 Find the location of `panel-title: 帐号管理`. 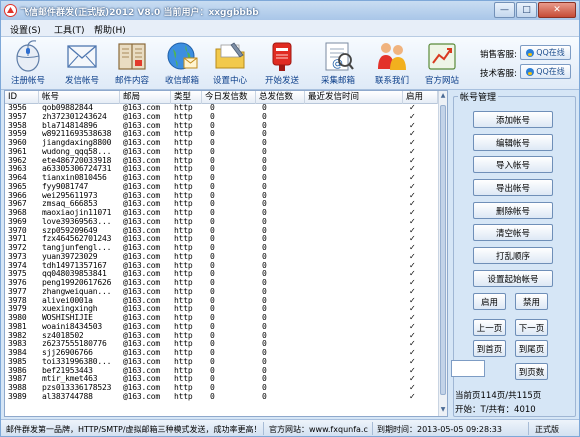

panel-title: 帐号管理 is located at coordinates (478, 96).